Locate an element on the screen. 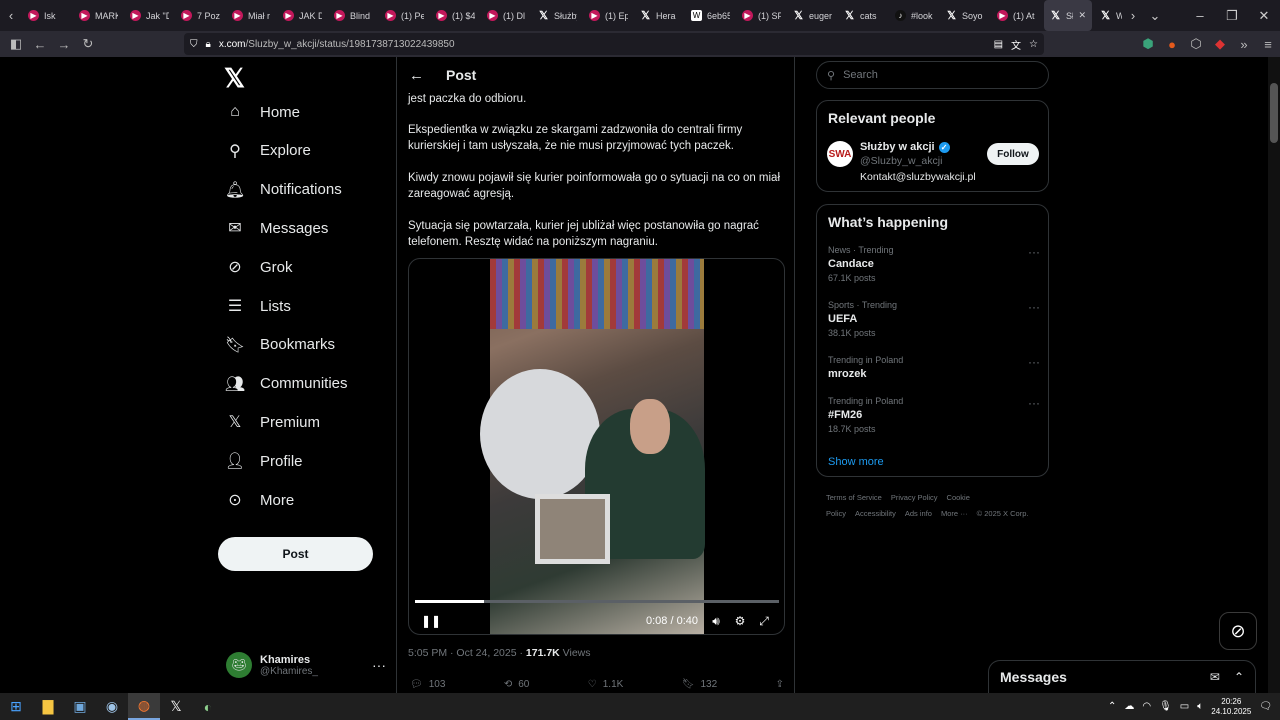 This screenshot has width=1280, height=720. trend-item: Trending in Poland #FM26 18.7K posts ··· is located at coordinates (934, 415).